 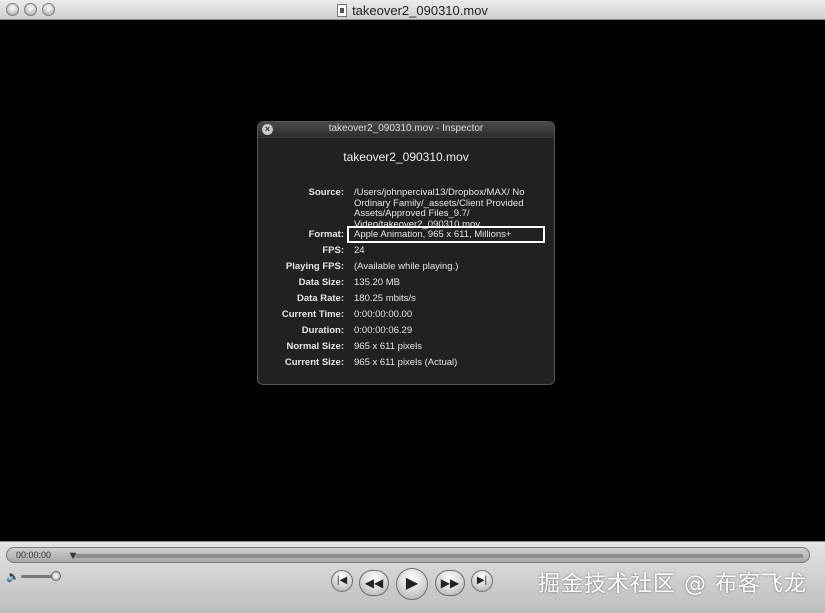 I want to click on info-row-playing-fps: Playing FPS: (Available while playing.), so click(x=407, y=269).